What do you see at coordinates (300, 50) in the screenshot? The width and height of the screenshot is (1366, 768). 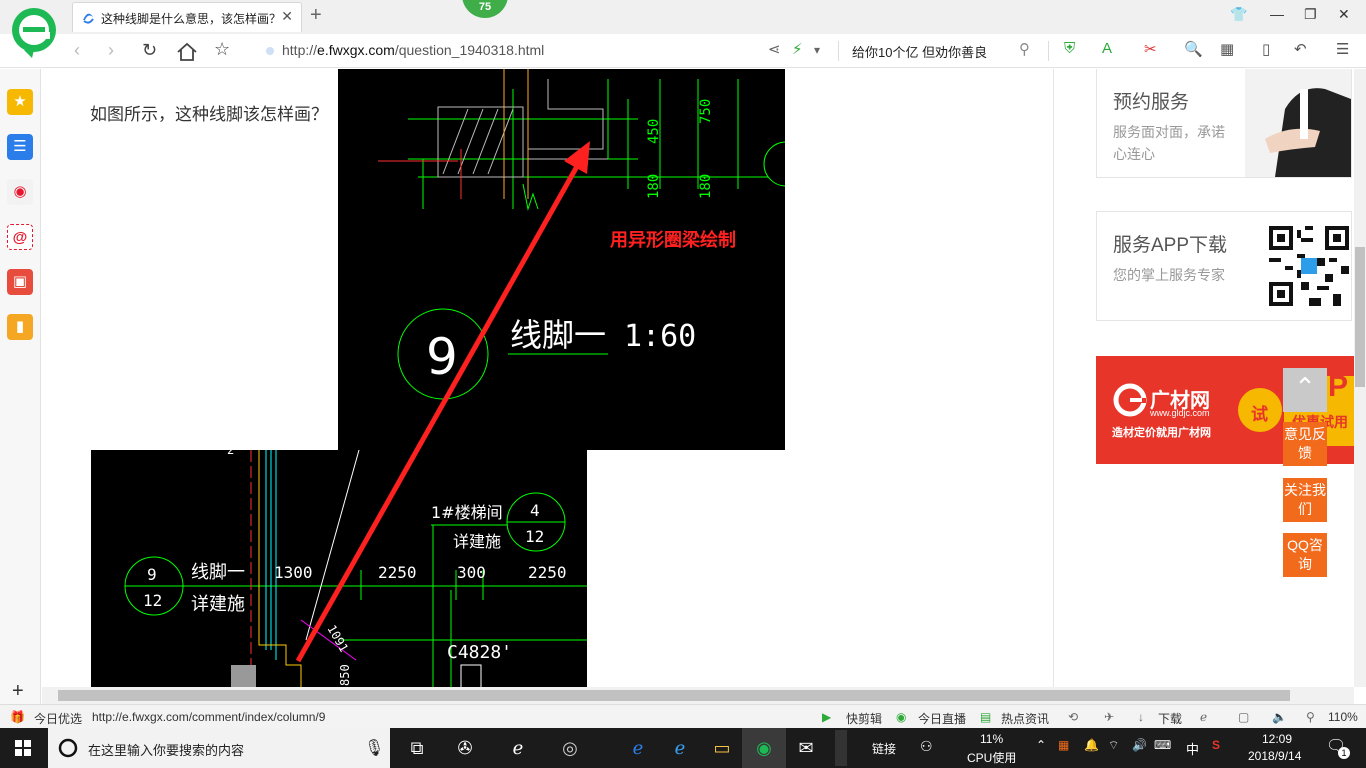 I see `url-scheme: http://` at bounding box center [300, 50].